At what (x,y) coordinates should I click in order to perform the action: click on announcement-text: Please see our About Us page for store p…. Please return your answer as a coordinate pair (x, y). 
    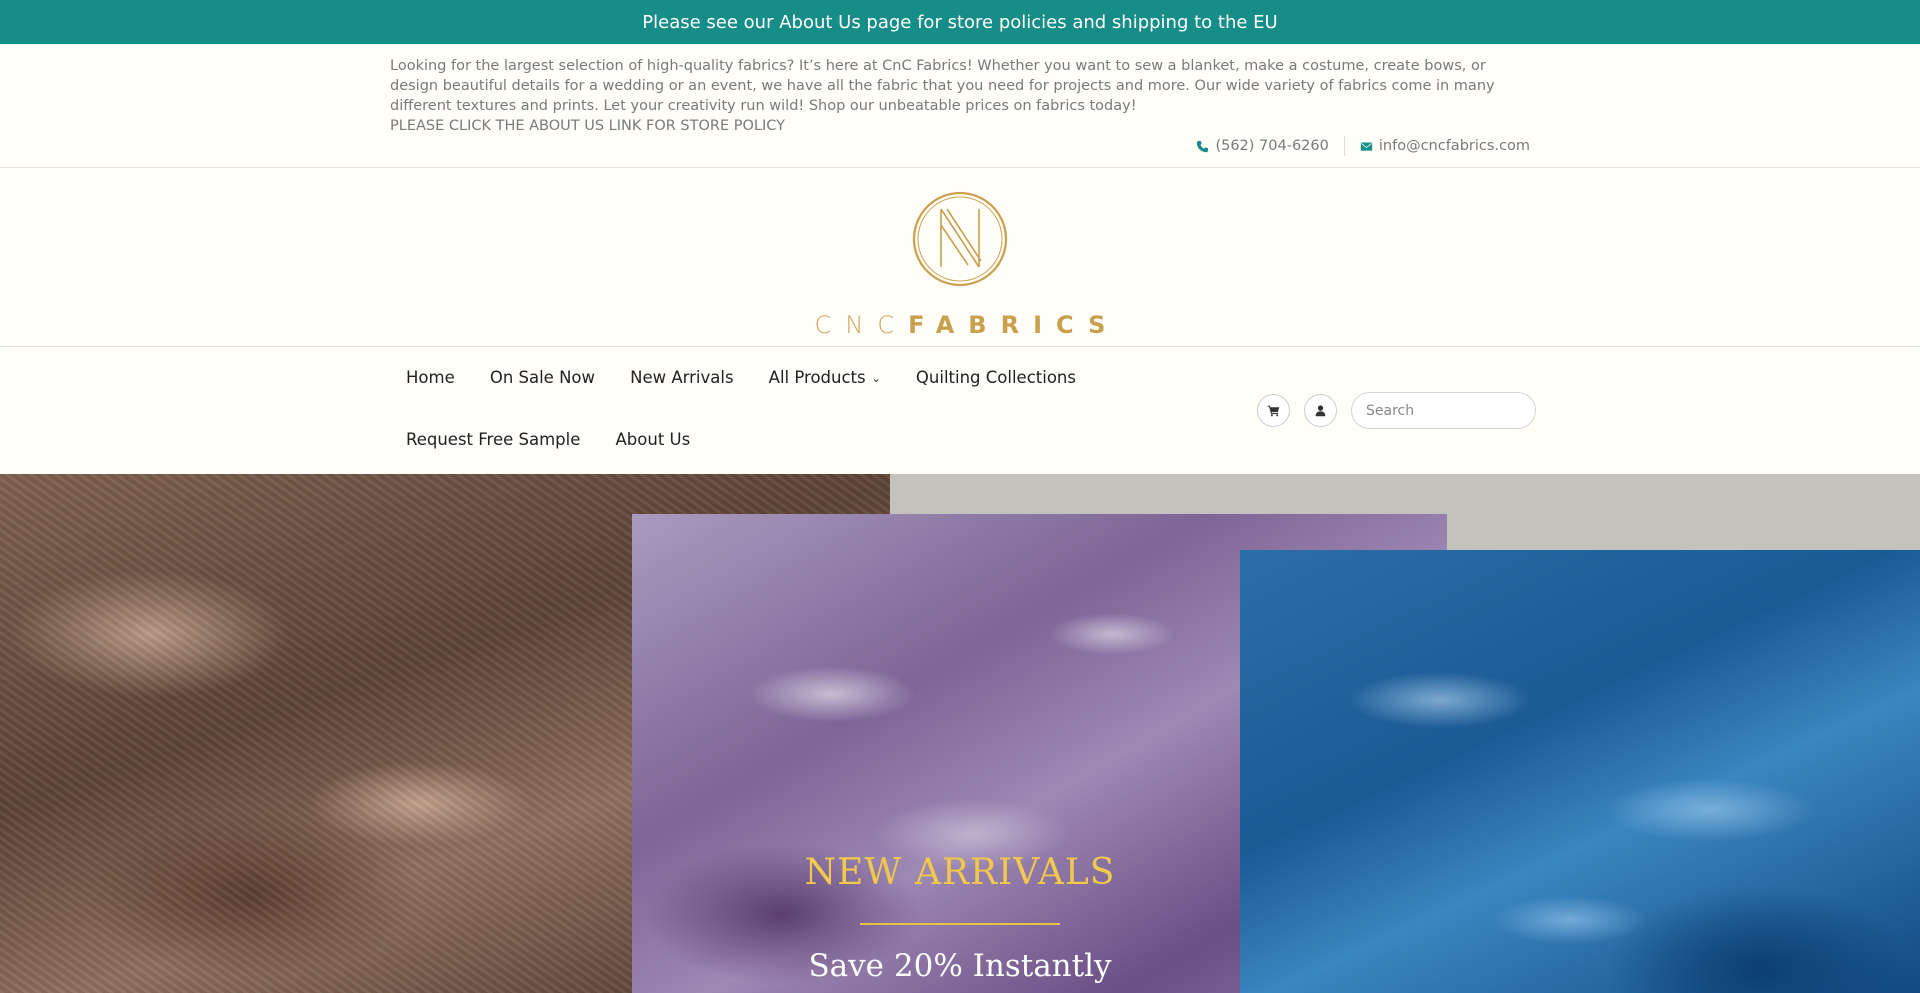
    Looking at the image, I should click on (959, 22).